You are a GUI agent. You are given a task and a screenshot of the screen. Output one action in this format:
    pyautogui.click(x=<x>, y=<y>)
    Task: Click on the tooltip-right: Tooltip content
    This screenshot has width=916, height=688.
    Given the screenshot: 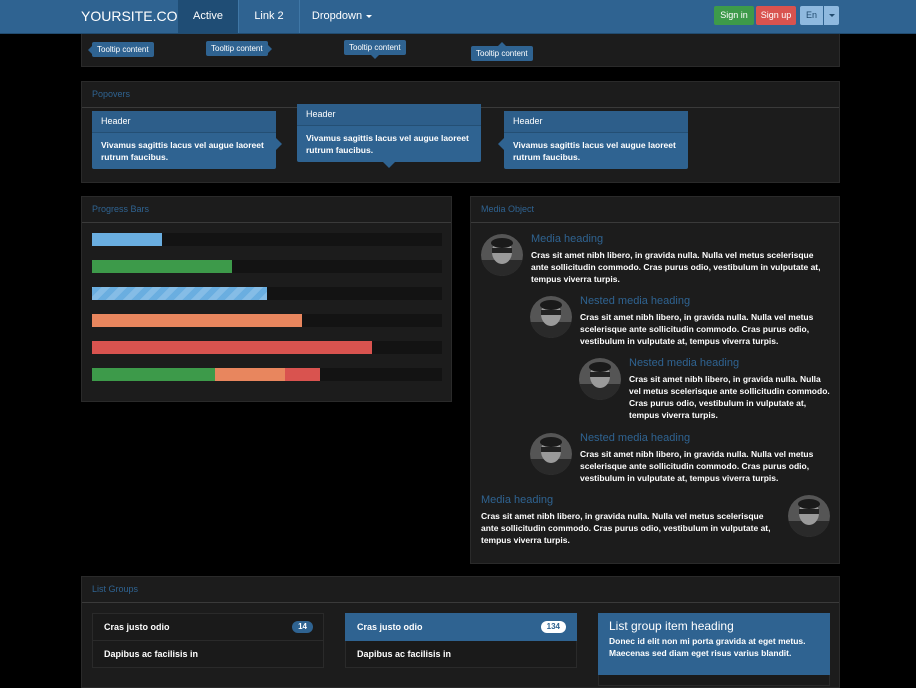 What is the action you would take?
    pyautogui.click(x=239, y=48)
    